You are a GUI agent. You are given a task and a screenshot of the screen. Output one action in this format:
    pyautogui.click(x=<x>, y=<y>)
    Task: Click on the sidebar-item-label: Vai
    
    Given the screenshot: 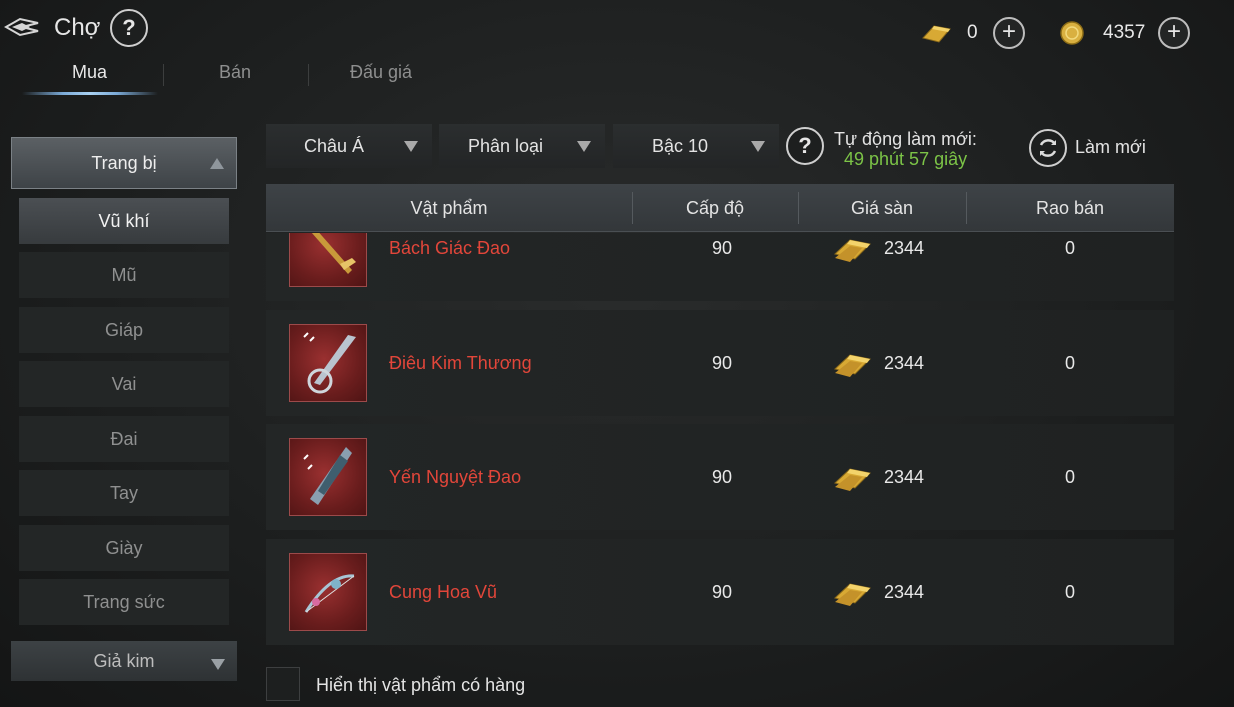 What is the action you would take?
    pyautogui.click(x=124, y=383)
    